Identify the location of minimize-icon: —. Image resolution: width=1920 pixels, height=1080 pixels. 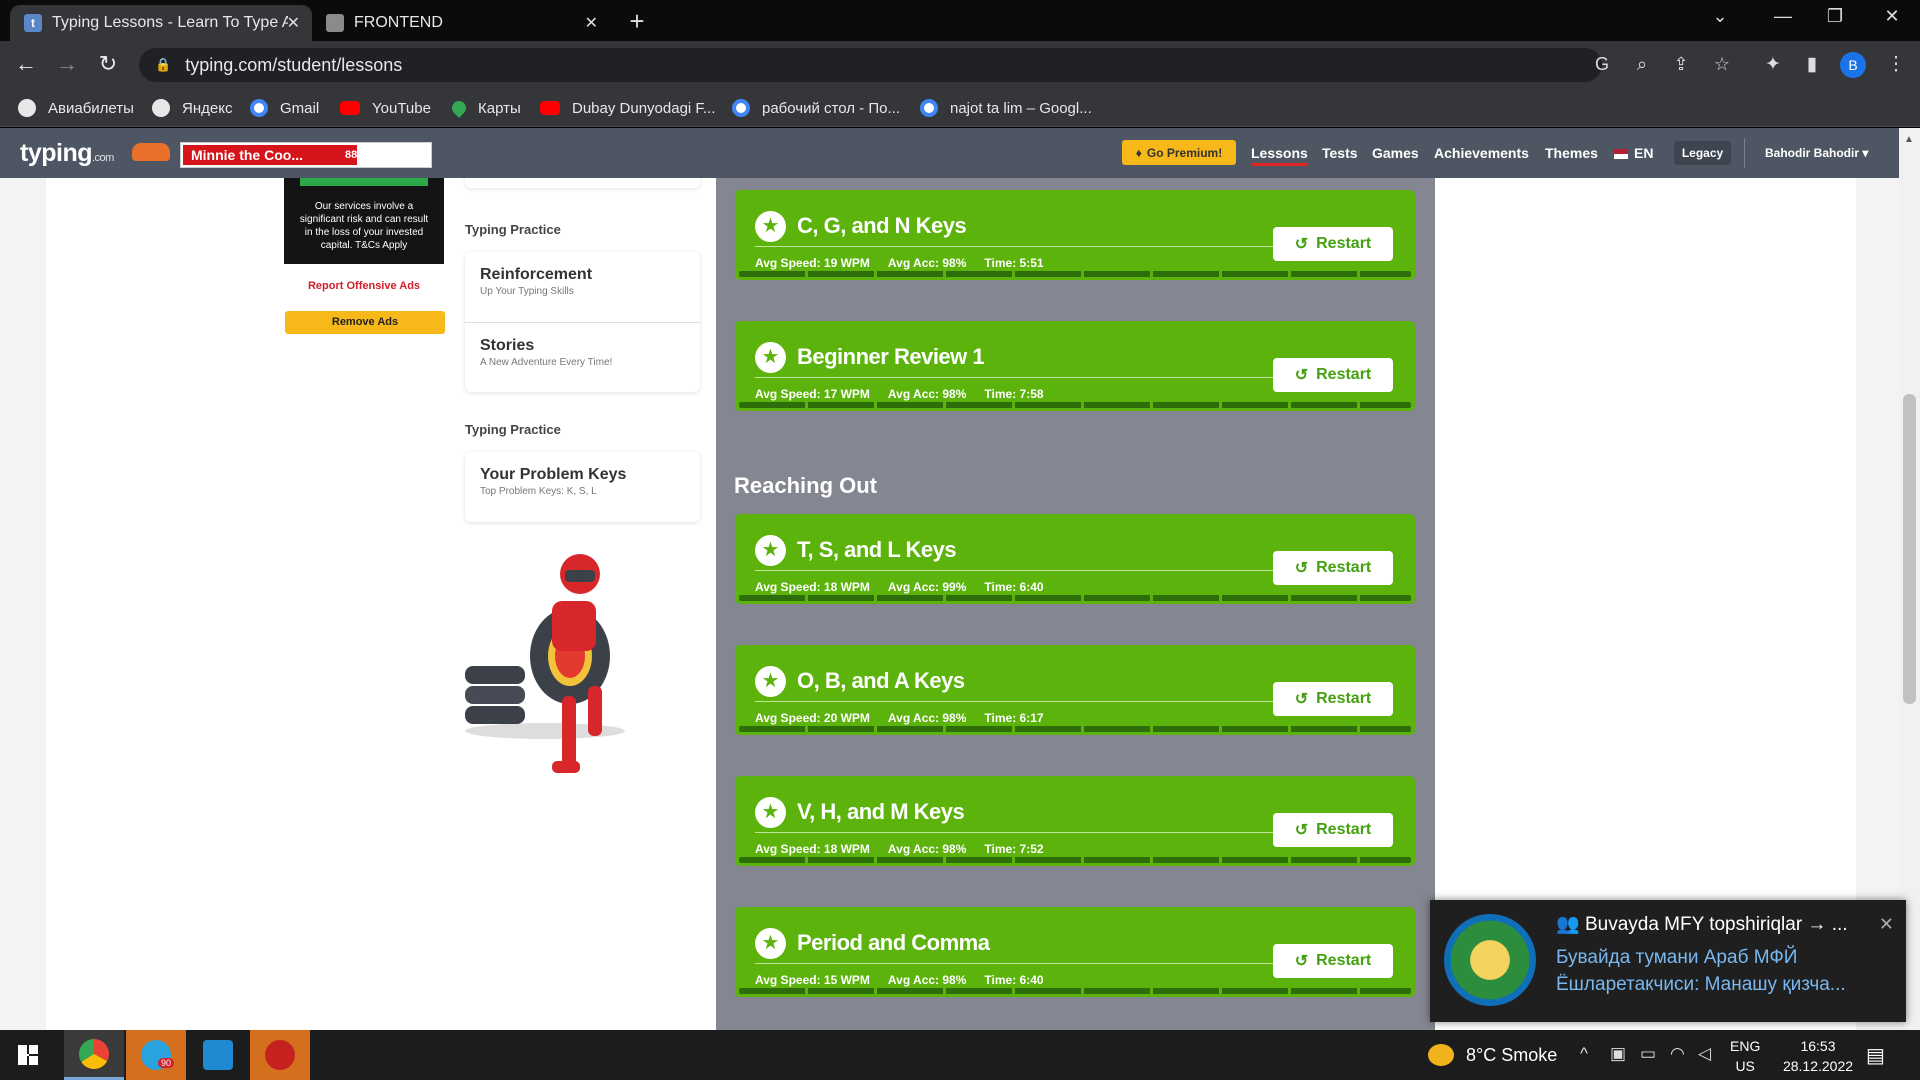
(1783, 16).